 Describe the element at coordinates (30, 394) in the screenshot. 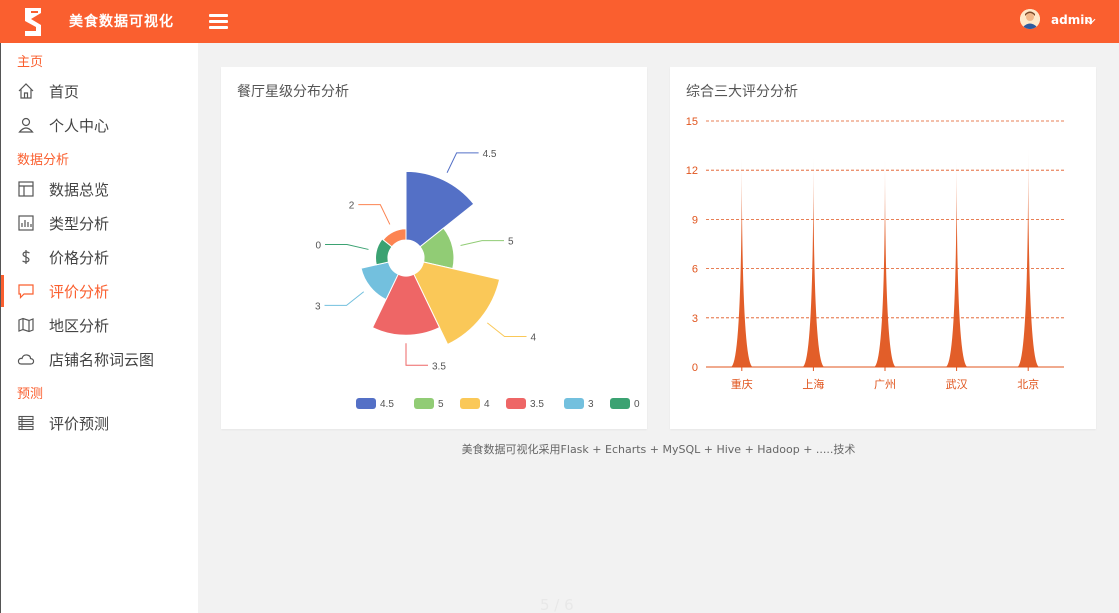

I see `sidebar-section-predict: 预测` at that location.